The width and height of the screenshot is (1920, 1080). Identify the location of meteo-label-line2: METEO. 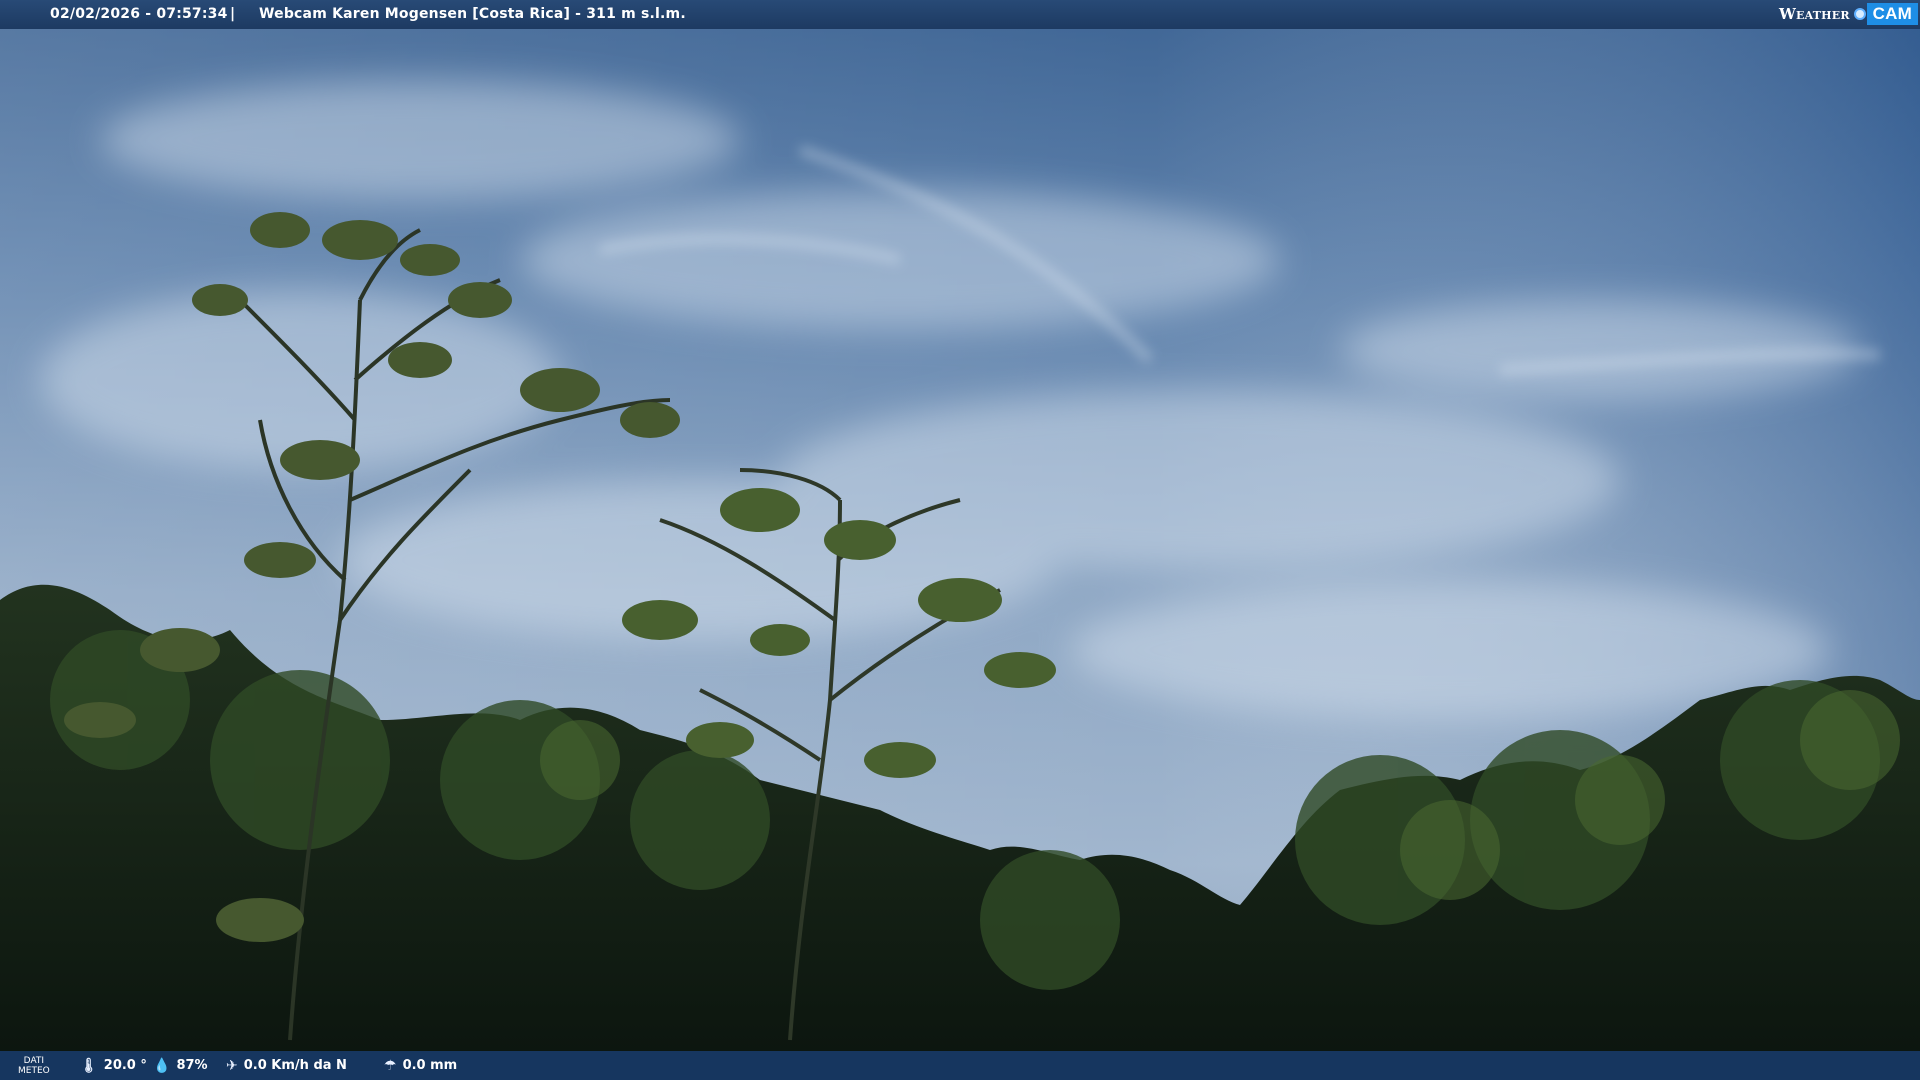
(34, 1070).